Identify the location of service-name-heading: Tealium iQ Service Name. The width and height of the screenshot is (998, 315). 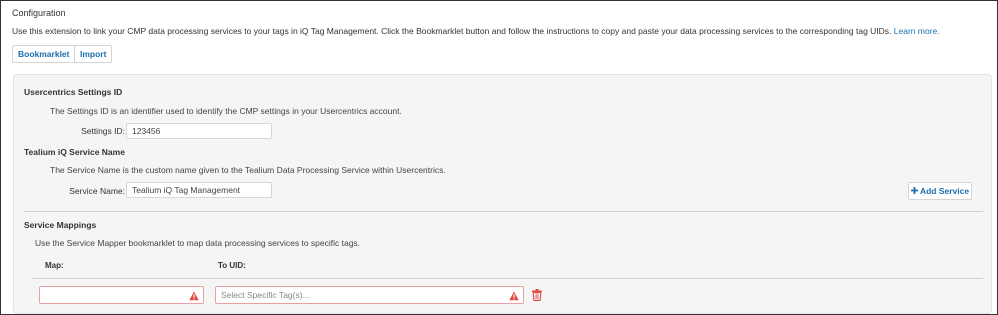
(74, 152).